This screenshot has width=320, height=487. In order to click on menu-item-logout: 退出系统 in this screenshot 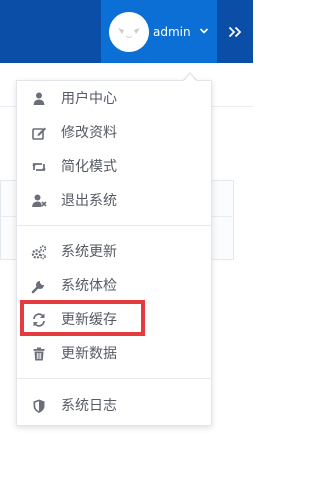, I will do `click(114, 201)`.